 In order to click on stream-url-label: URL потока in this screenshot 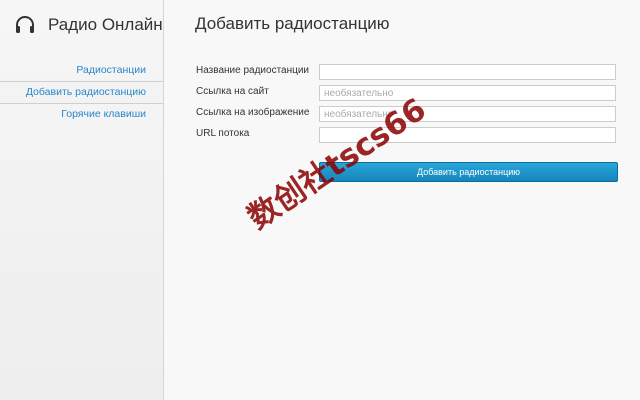, I will do `click(223, 133)`.